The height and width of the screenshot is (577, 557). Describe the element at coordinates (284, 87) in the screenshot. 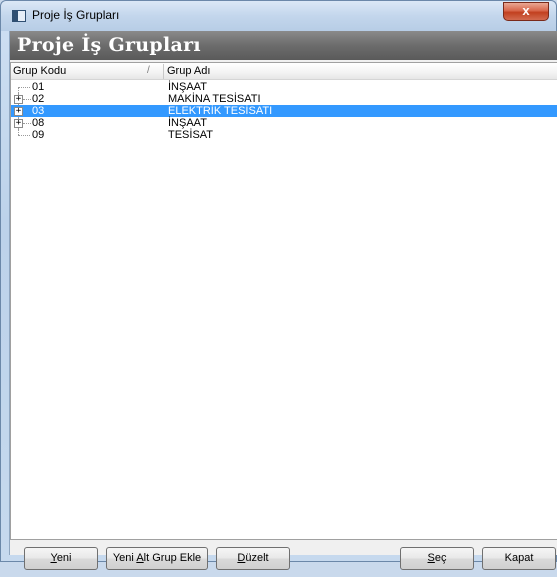

I see `tree-row: 01 İNŞAAT` at that location.